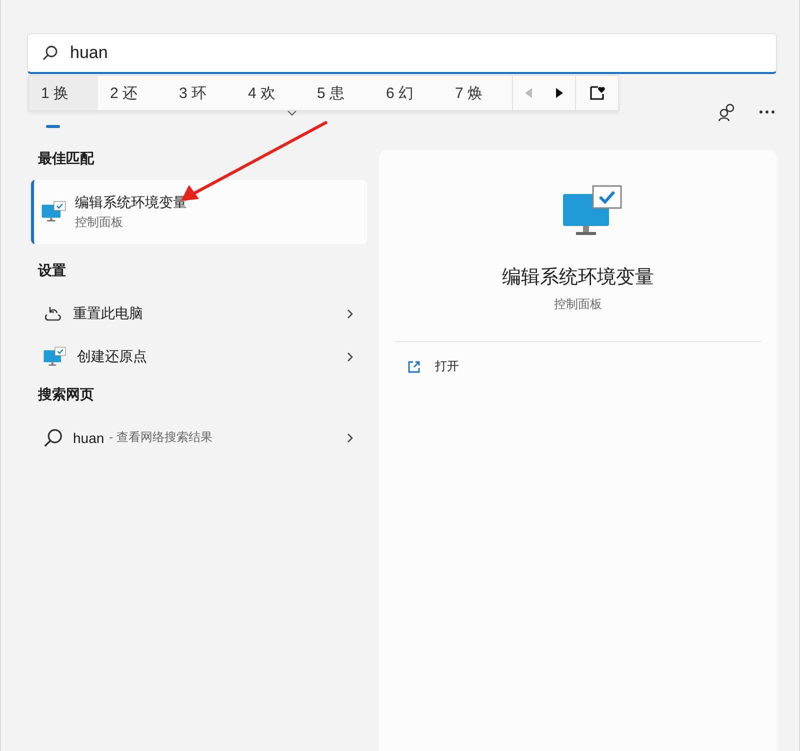 The width and height of the screenshot is (800, 751). Describe the element at coordinates (160, 437) in the screenshot. I see `item-note: - 查看网络搜索结果` at that location.